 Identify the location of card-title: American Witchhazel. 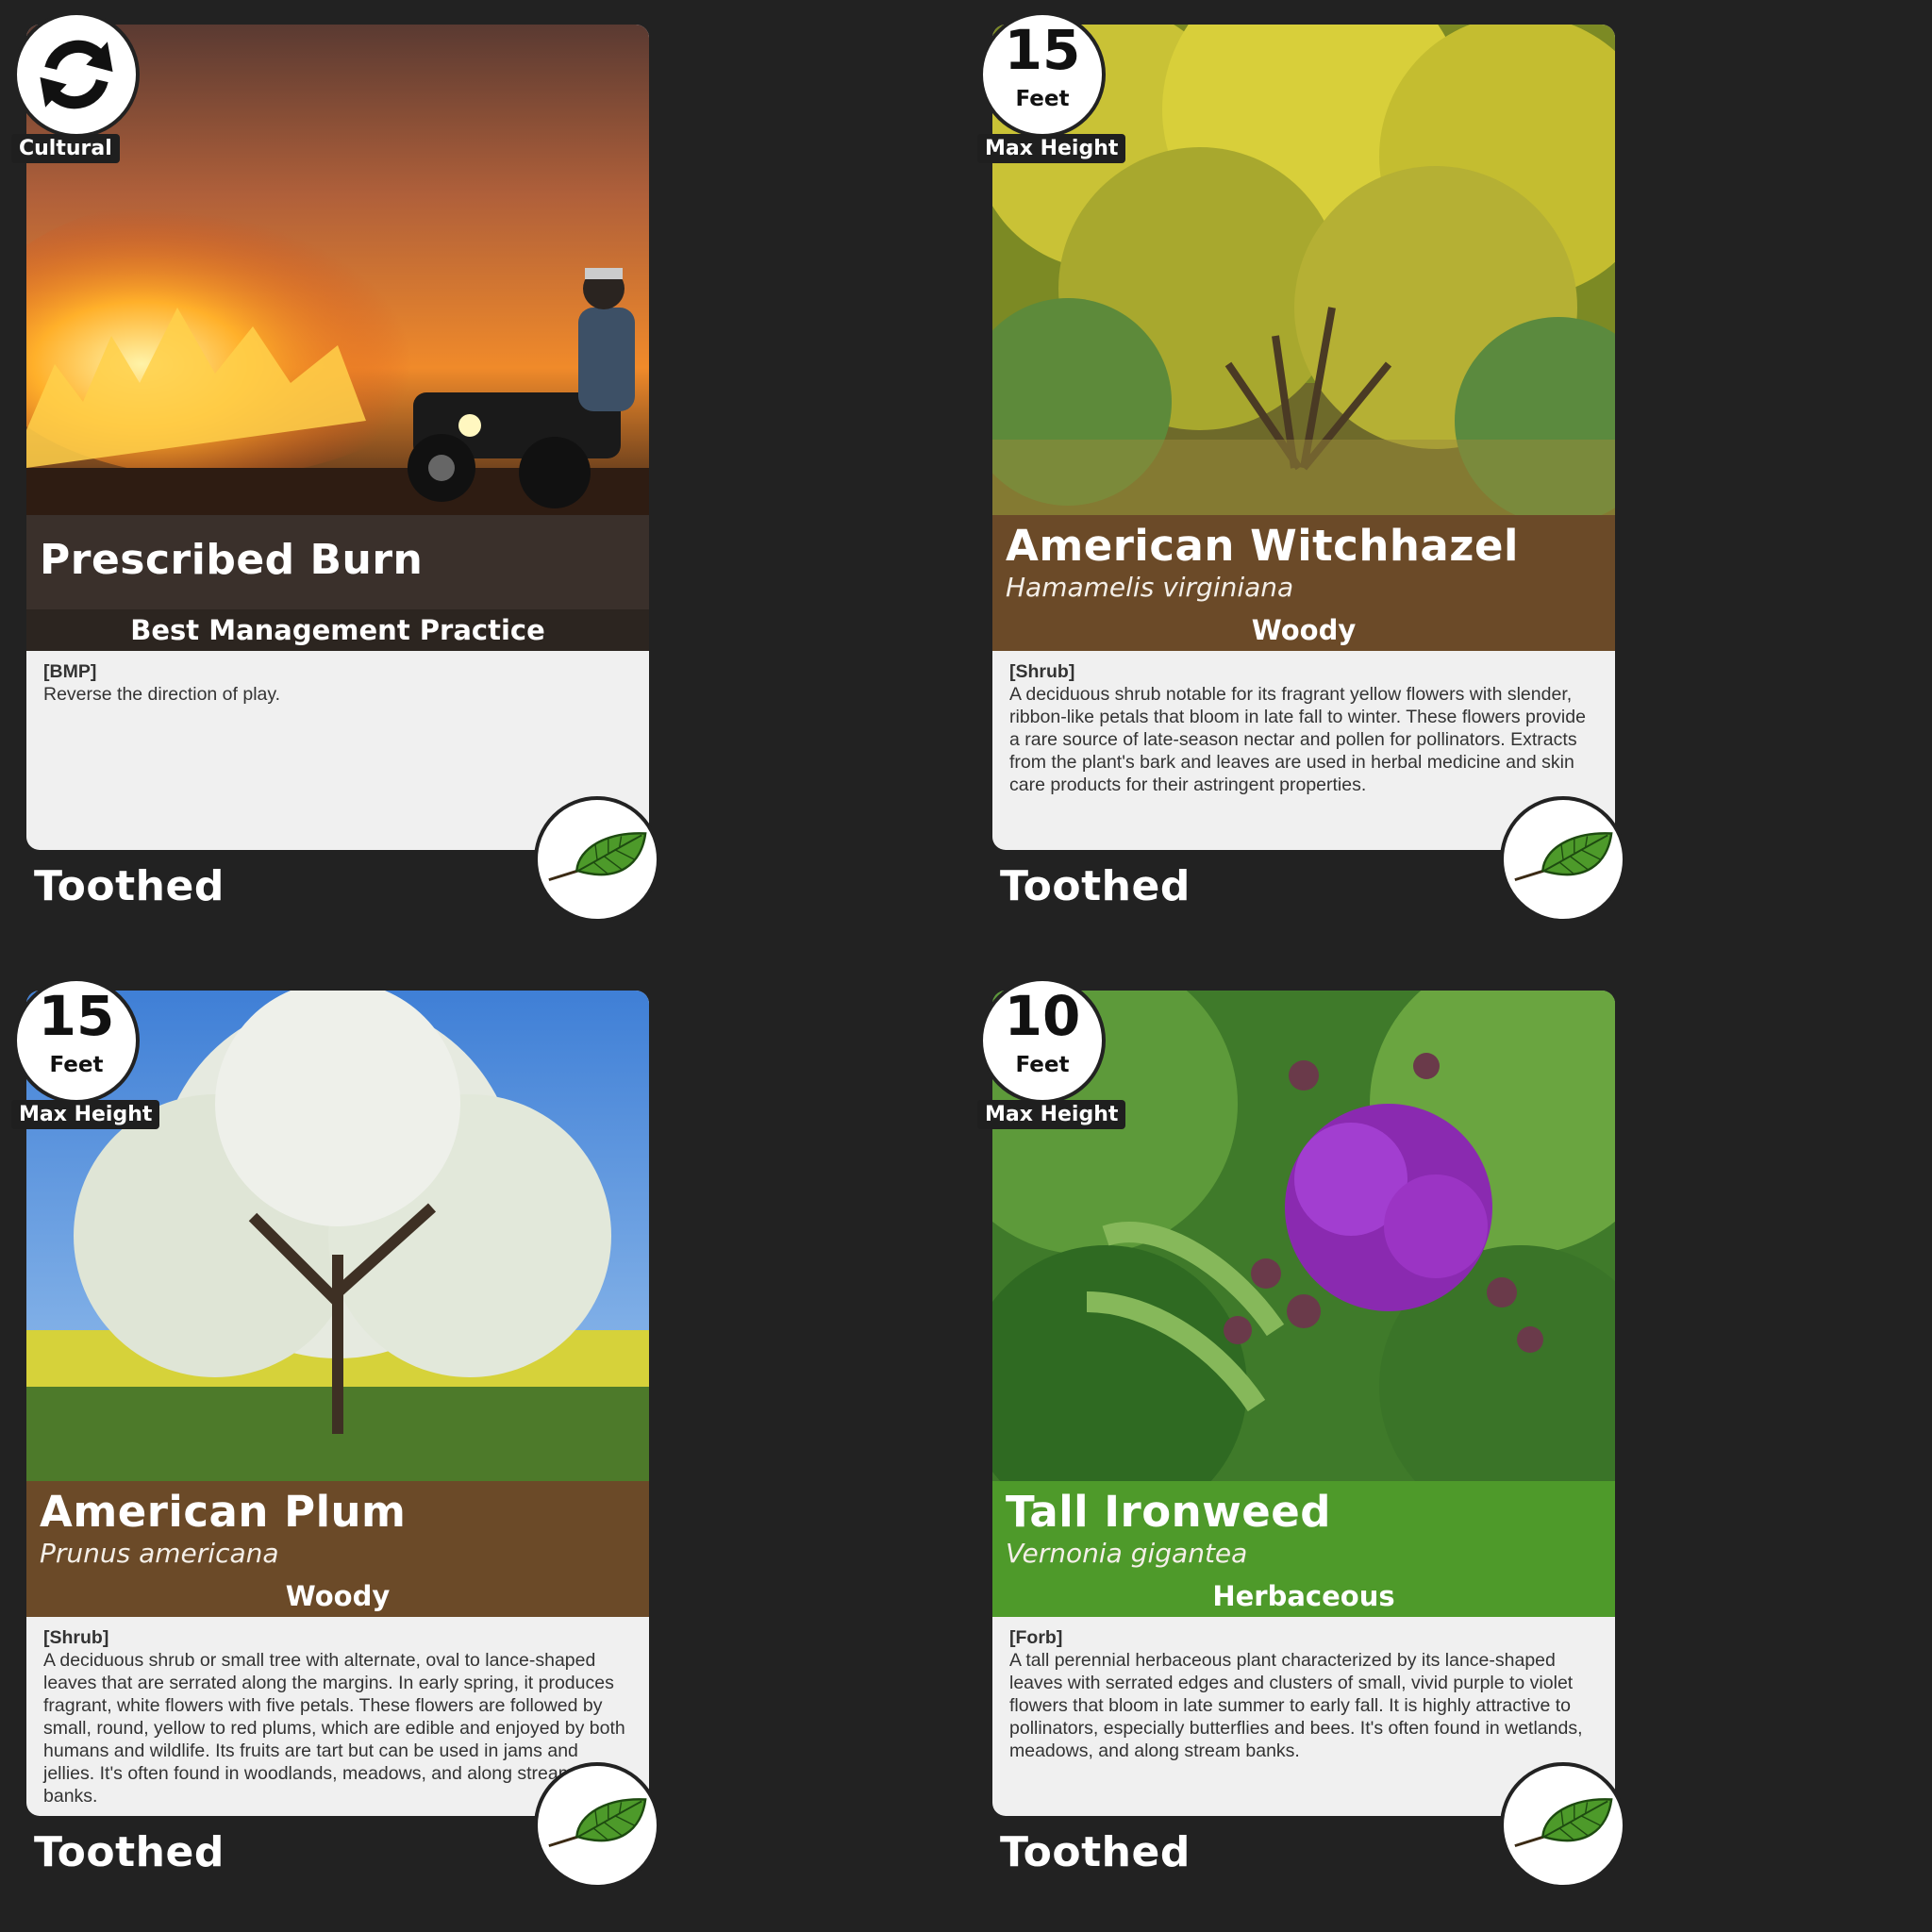
(1263, 546).